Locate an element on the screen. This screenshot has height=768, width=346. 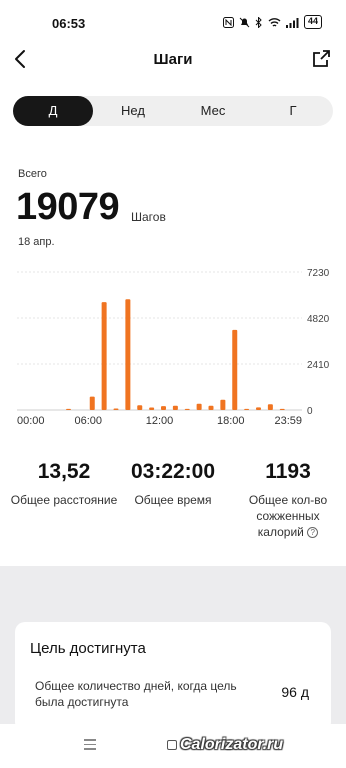
wifi-icon is located at coordinates (274, 22).